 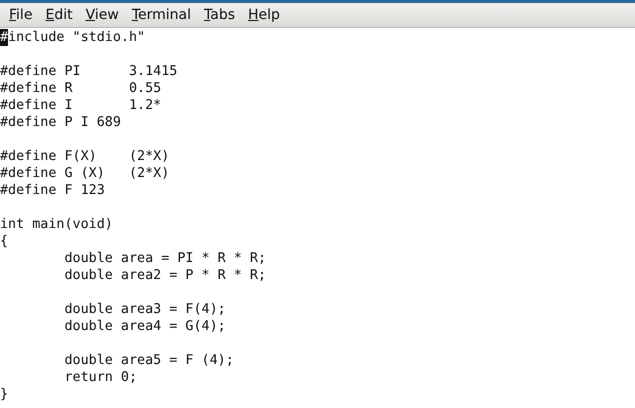 I want to click on code-line: #define G (X) (2*X), so click(x=85, y=173).